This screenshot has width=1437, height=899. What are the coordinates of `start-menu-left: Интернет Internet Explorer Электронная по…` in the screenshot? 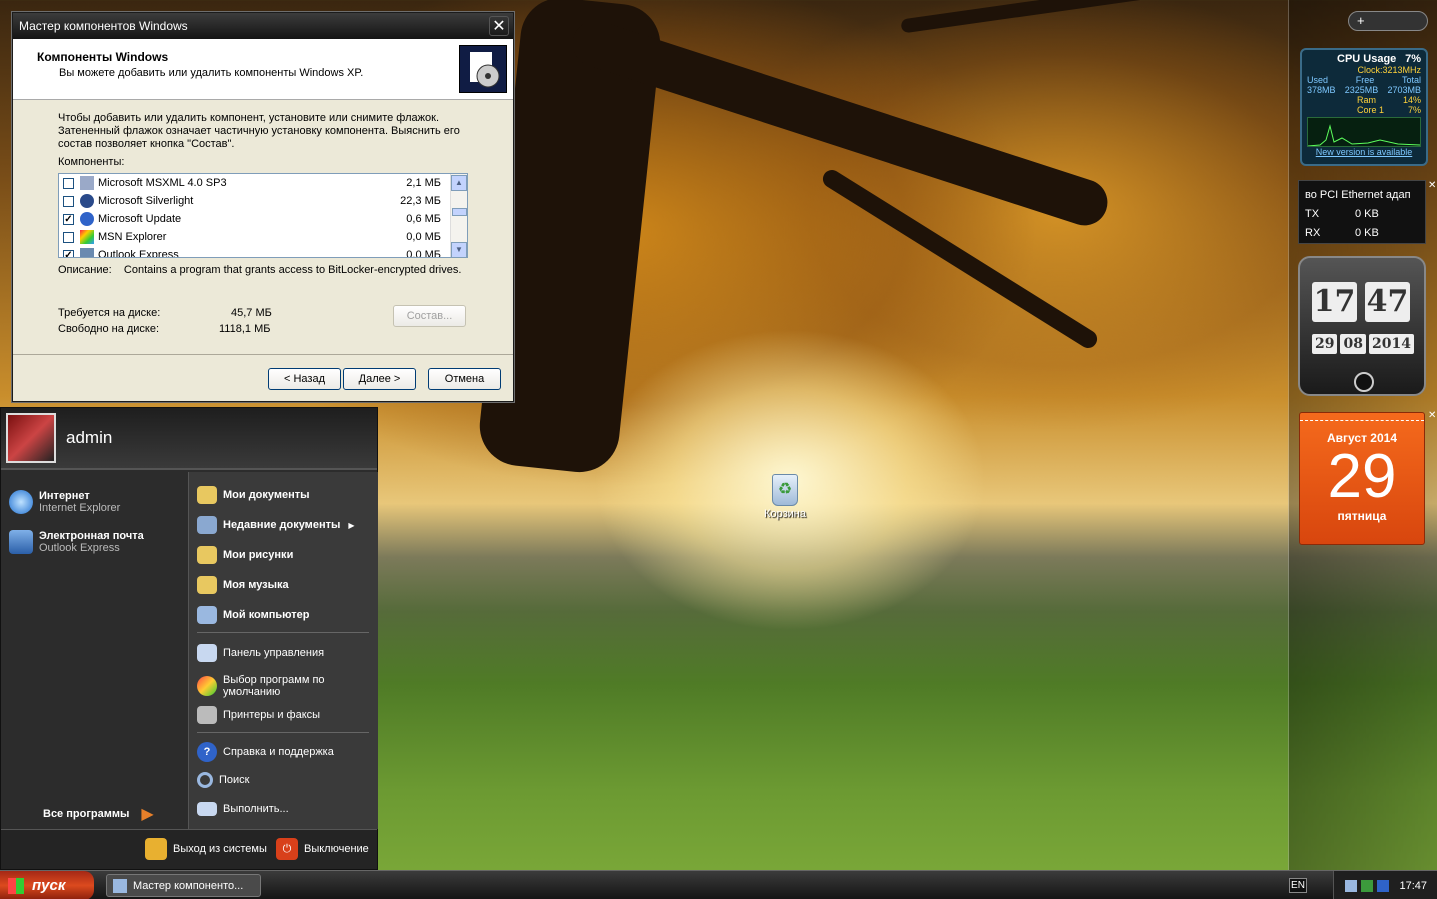 It's located at (94, 650).